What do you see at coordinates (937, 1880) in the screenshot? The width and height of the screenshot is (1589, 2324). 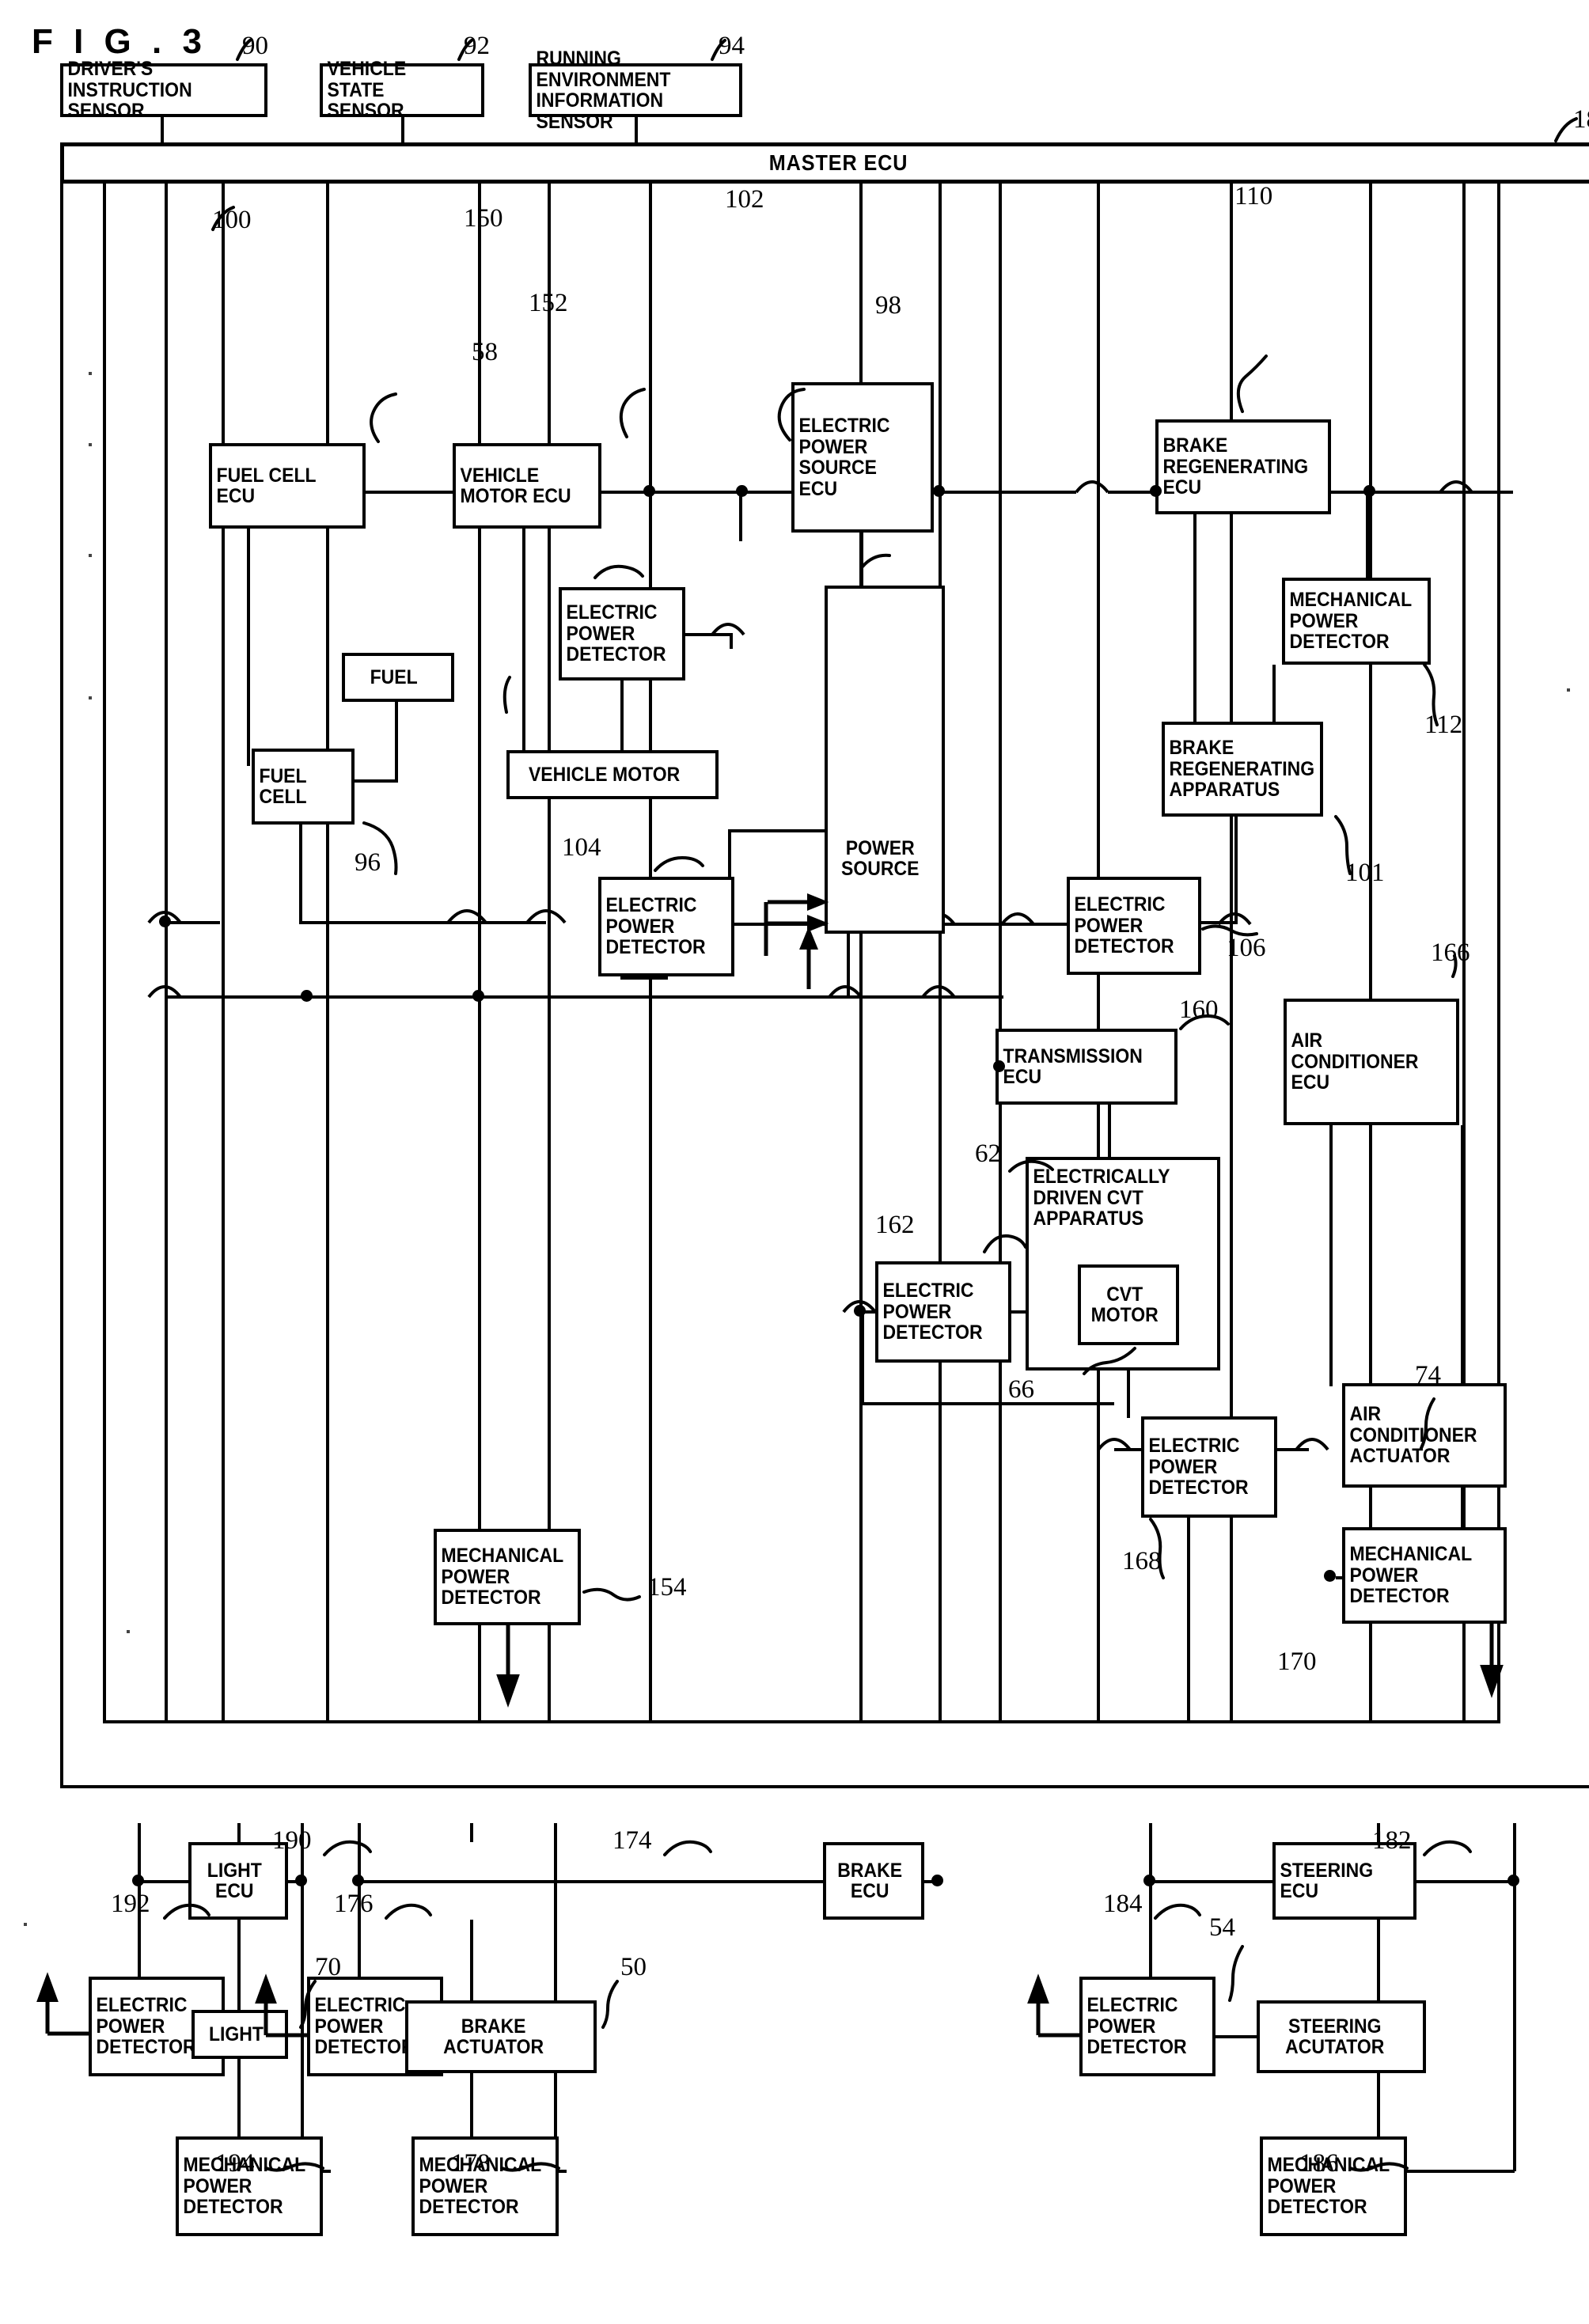 I see `junction-dot-brake-right` at bounding box center [937, 1880].